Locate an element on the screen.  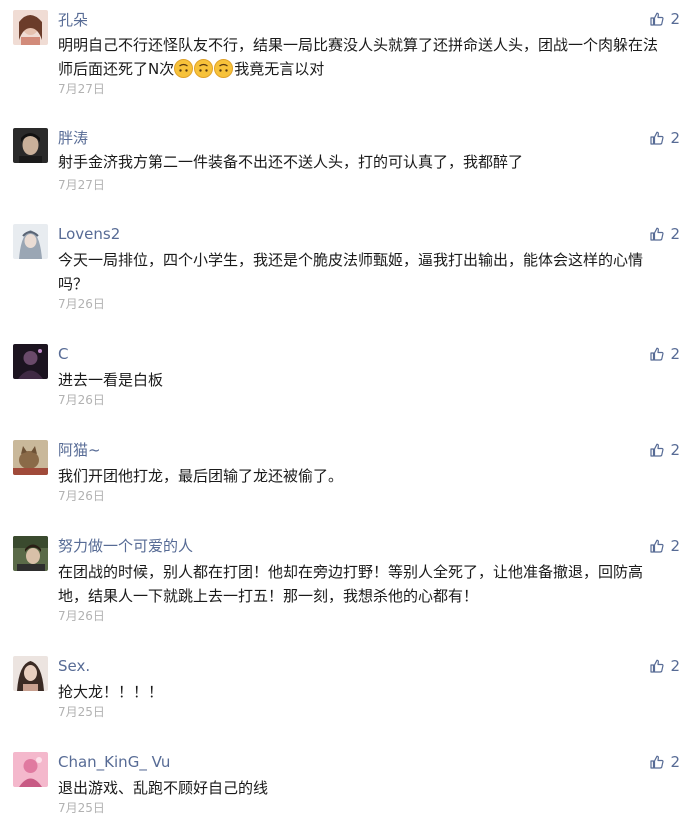
comment-text: 我们开团他打龙，最后团输了龙还被偷了。 is located at coordinates (201, 476).